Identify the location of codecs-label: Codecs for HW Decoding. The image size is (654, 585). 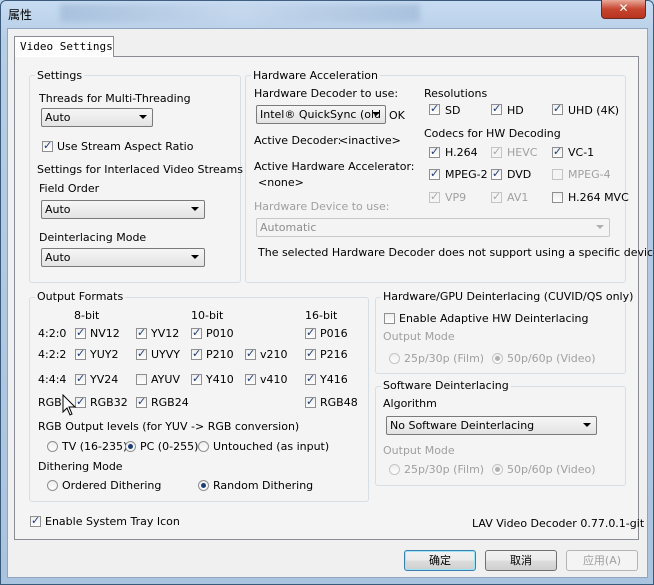
(492, 133).